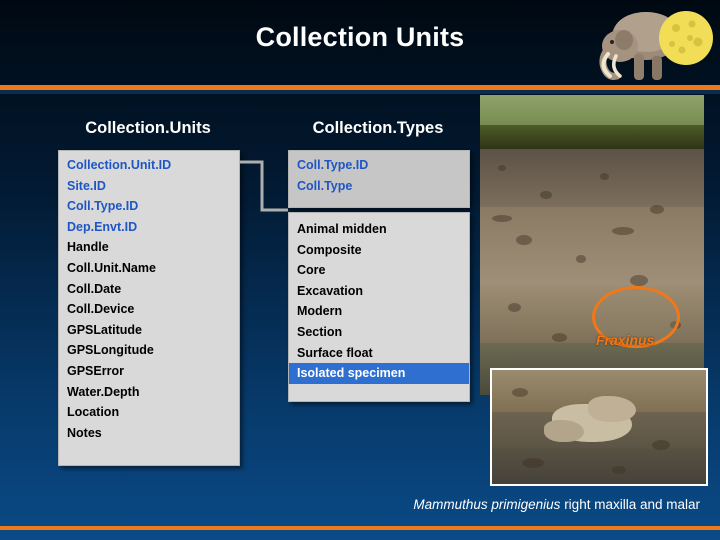 Image resolution: width=720 pixels, height=540 pixels. What do you see at coordinates (379, 270) in the screenshot?
I see `types-value-2: Core` at bounding box center [379, 270].